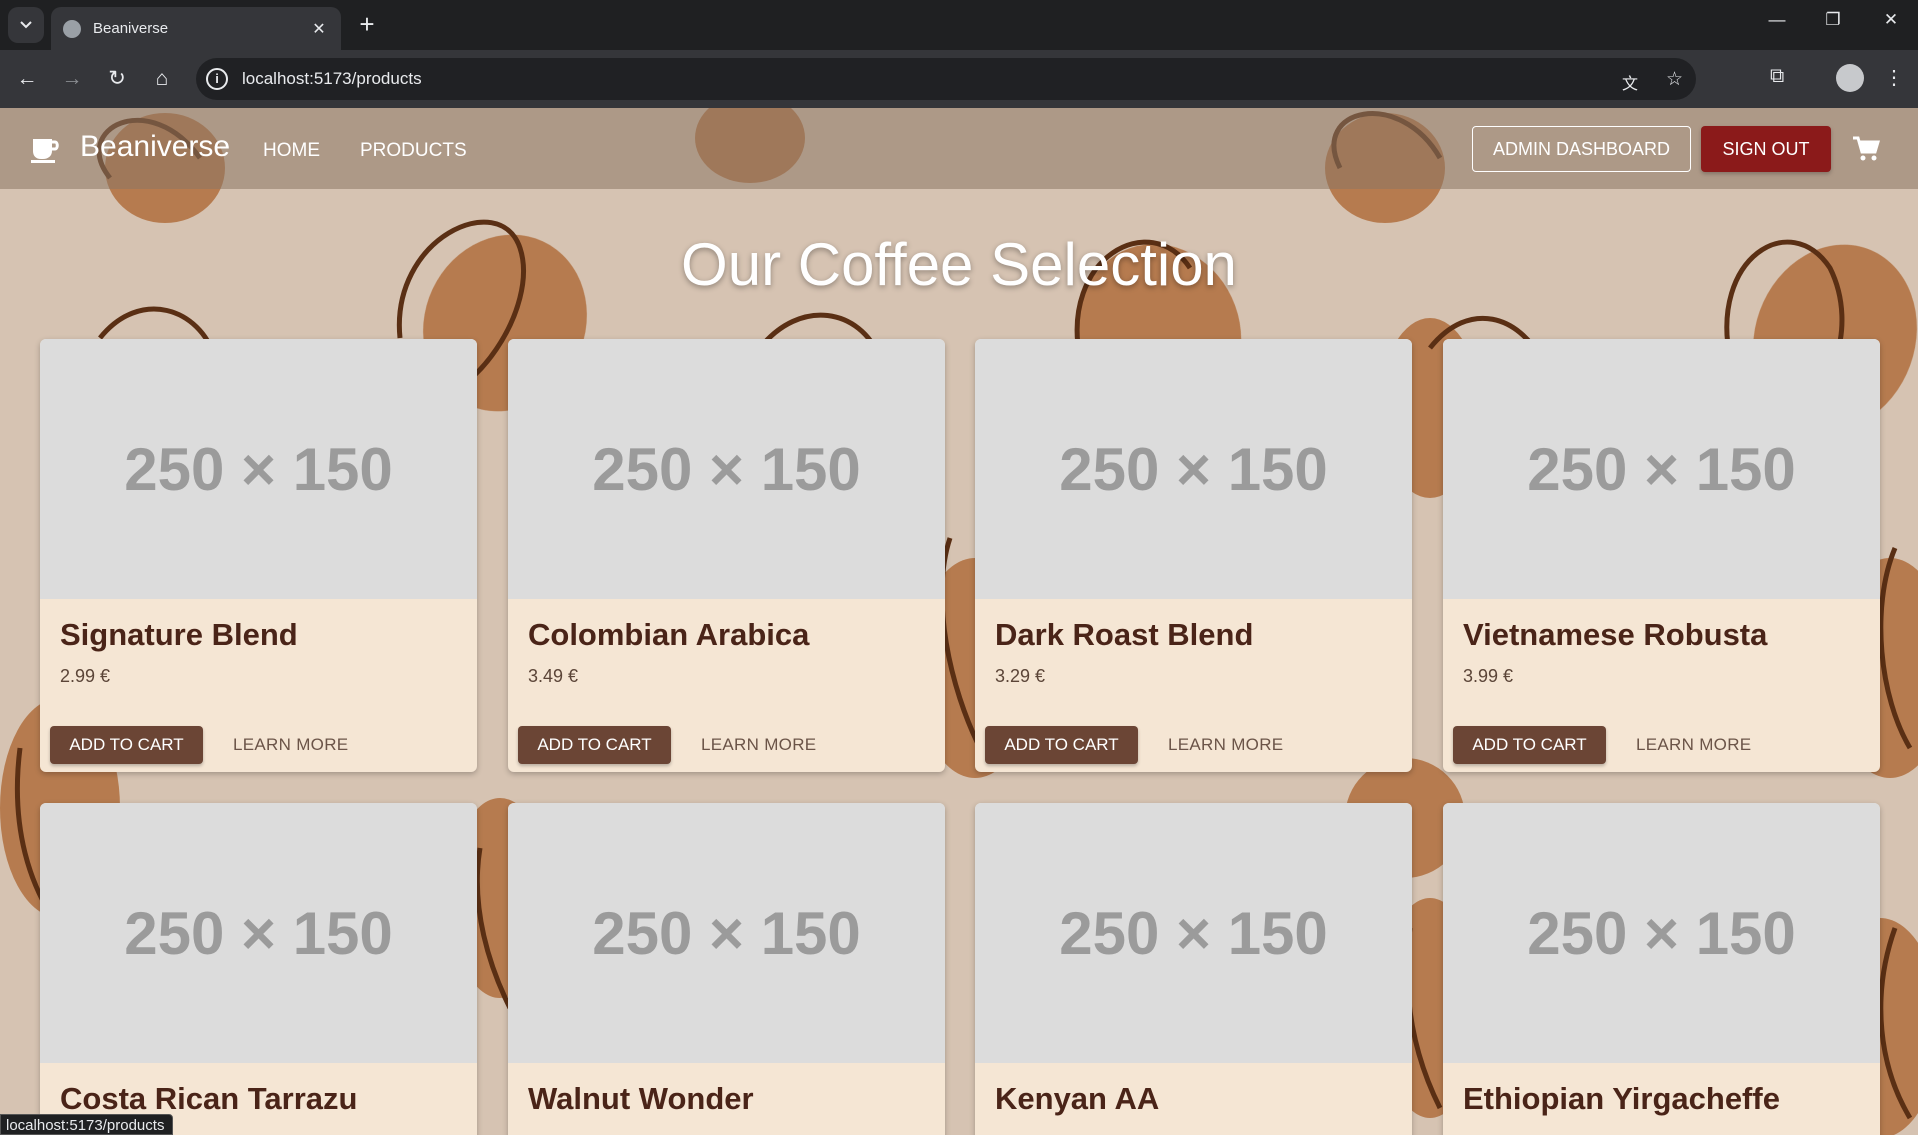 The height and width of the screenshot is (1135, 1918). I want to click on product-name: Colombian Arabica, so click(669, 634).